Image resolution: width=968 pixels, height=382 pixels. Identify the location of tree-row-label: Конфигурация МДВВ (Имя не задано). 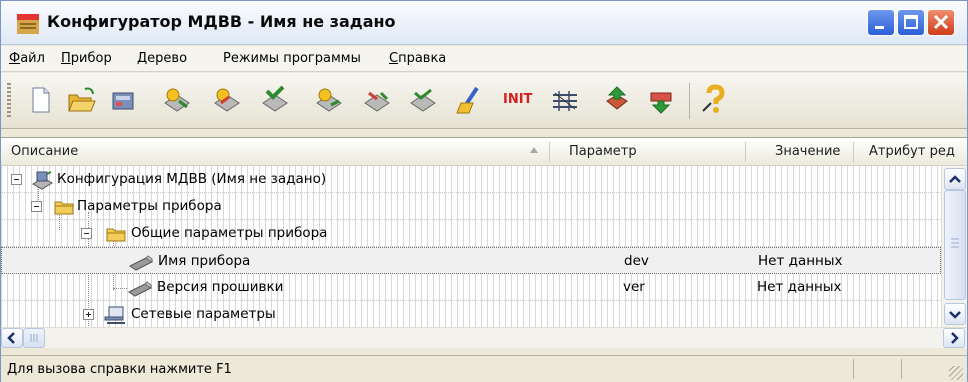
(192, 179).